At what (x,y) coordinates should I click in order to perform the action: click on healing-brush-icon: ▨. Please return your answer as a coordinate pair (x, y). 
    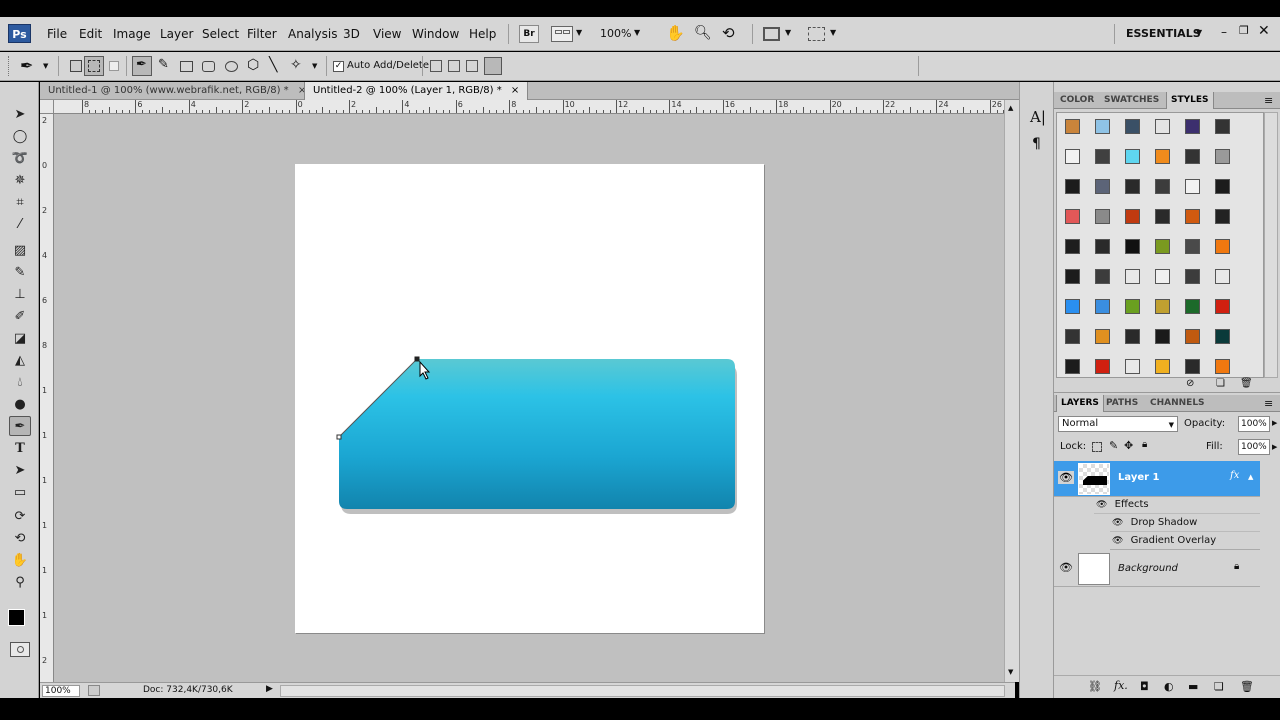
    Looking at the image, I should click on (20, 250).